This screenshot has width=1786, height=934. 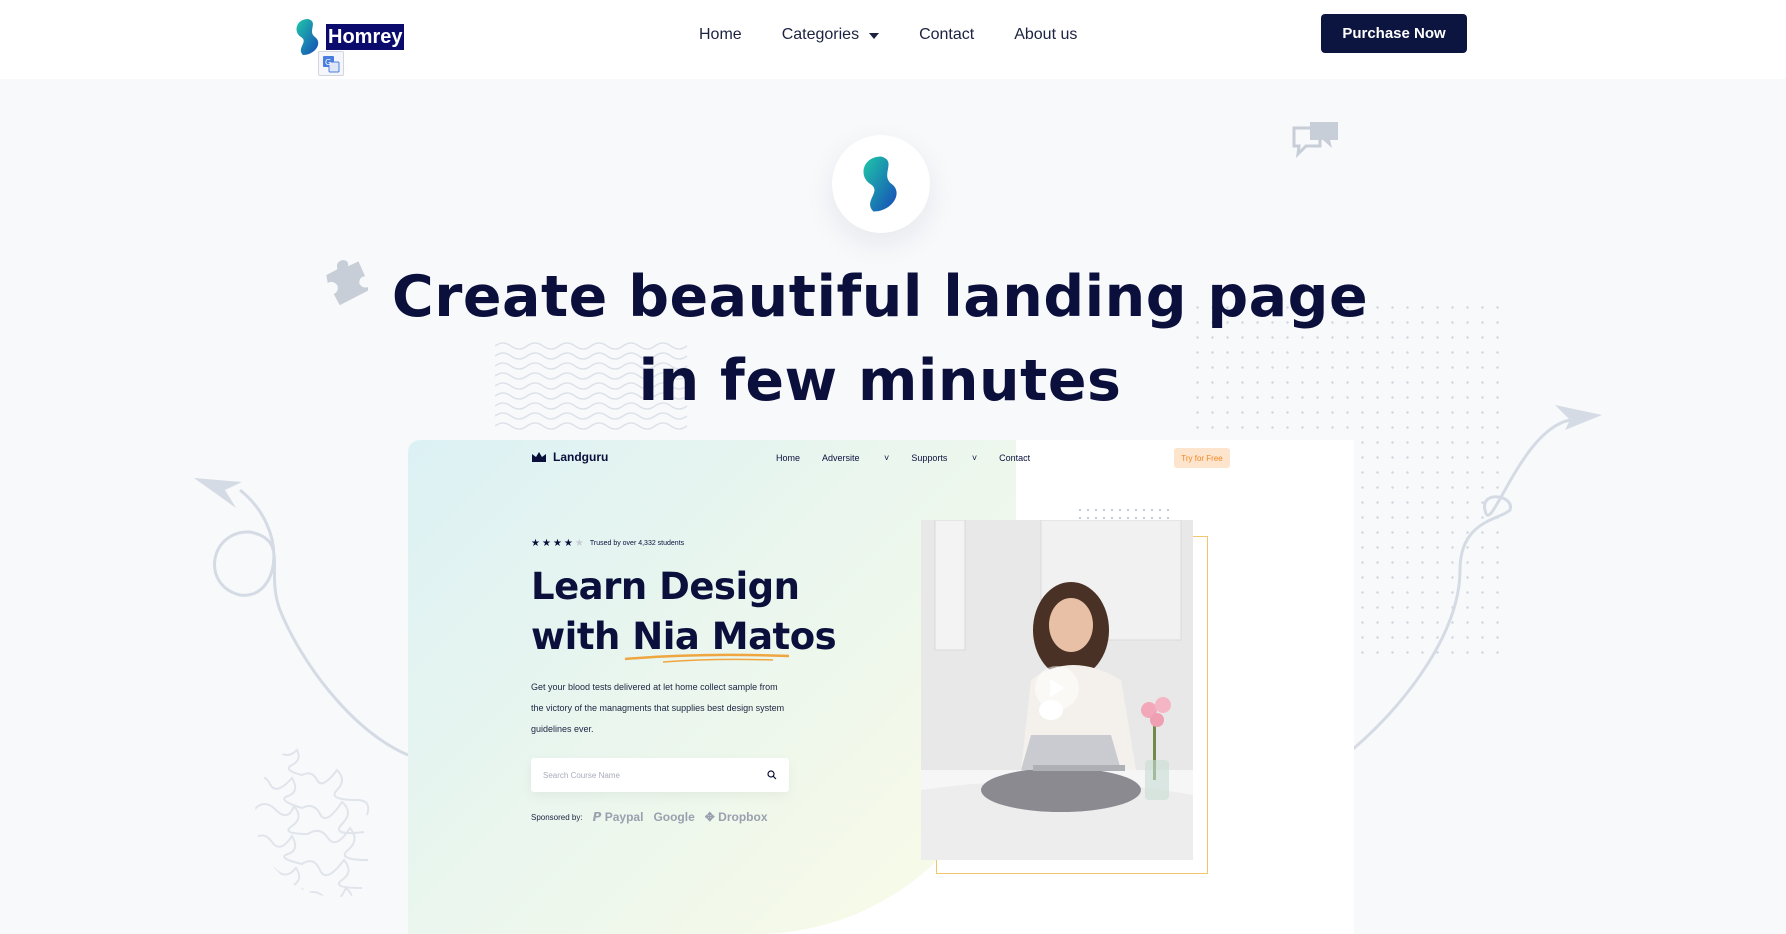 What do you see at coordinates (579, 543) in the screenshot?
I see `star-empty-icon: ★` at bounding box center [579, 543].